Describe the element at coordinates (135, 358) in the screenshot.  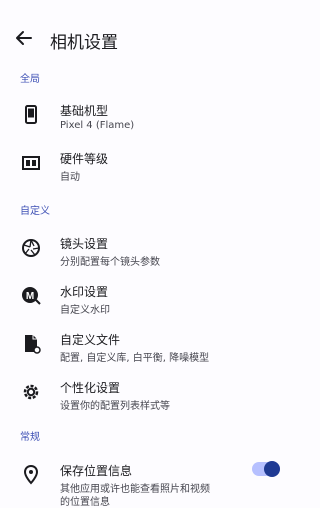
I see `setting-summary: 配置, 自定义库, 白平衡, 降噪模型` at that location.